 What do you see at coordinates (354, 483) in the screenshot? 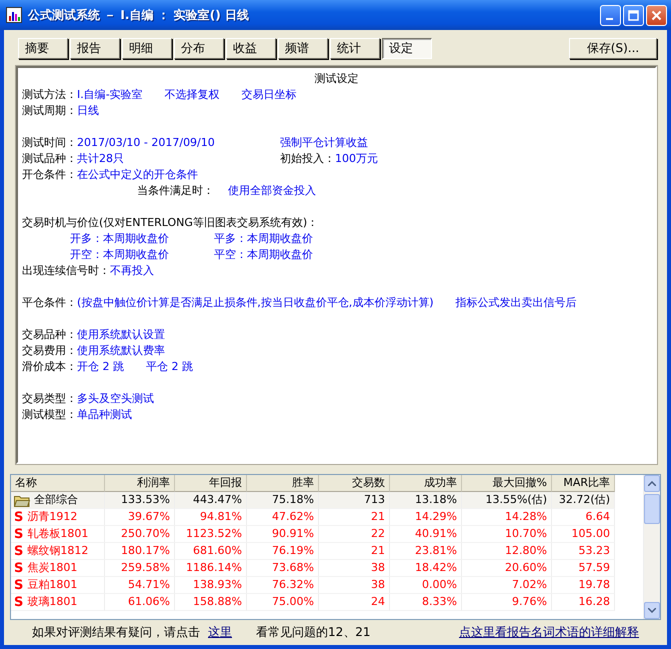
I see `column-header: 交易数` at bounding box center [354, 483].